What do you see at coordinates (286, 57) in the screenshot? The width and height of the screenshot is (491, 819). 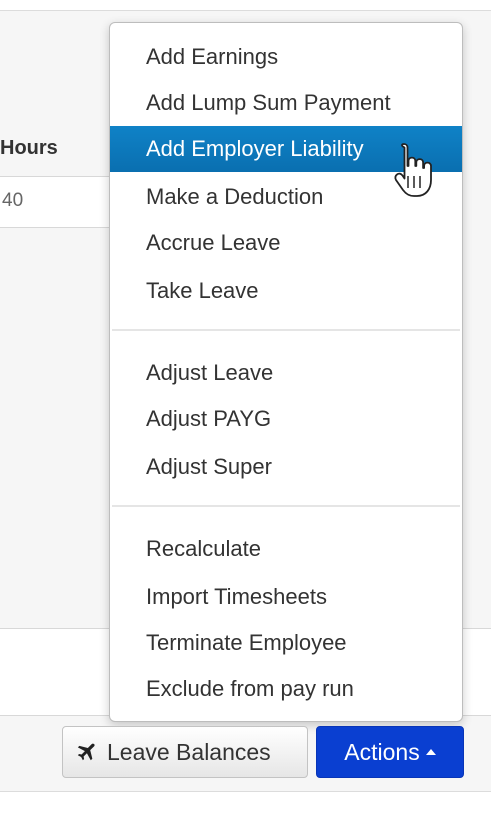 I see `menu-item-add-earnings: Add Earnings` at bounding box center [286, 57].